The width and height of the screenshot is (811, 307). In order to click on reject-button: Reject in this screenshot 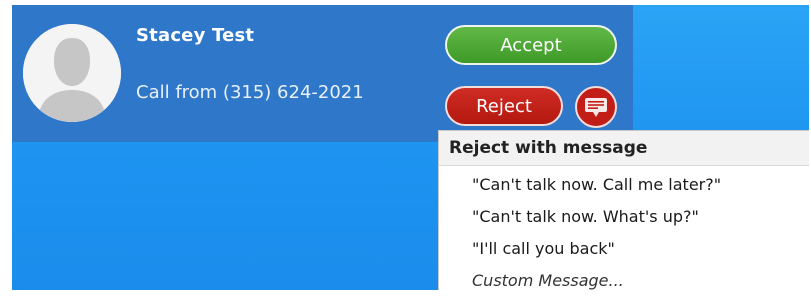, I will do `click(504, 106)`.